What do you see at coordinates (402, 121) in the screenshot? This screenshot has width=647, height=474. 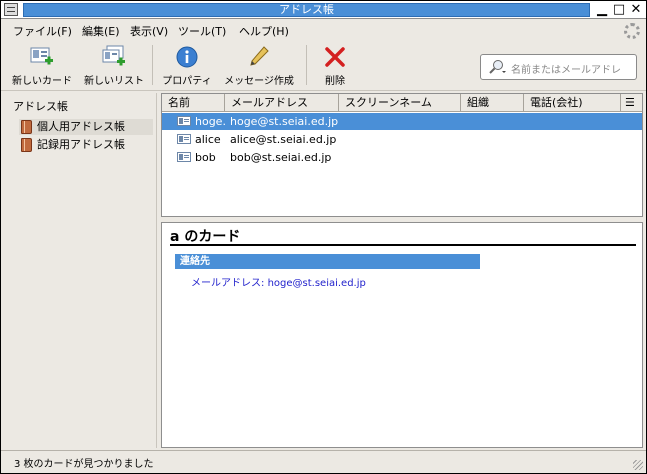 I see `table-row: hoge... hoge@st.seiai.ed.jp` at bounding box center [402, 121].